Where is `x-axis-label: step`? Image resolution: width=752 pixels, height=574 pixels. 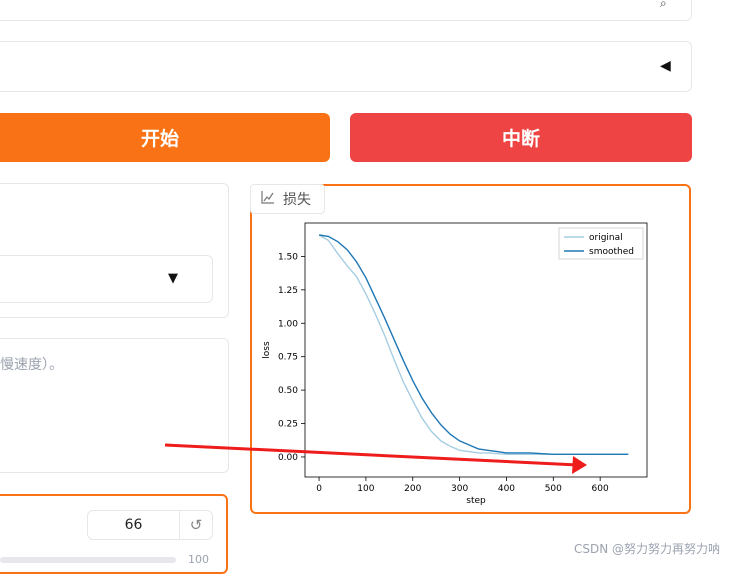 x-axis-label: step is located at coordinates (476, 501).